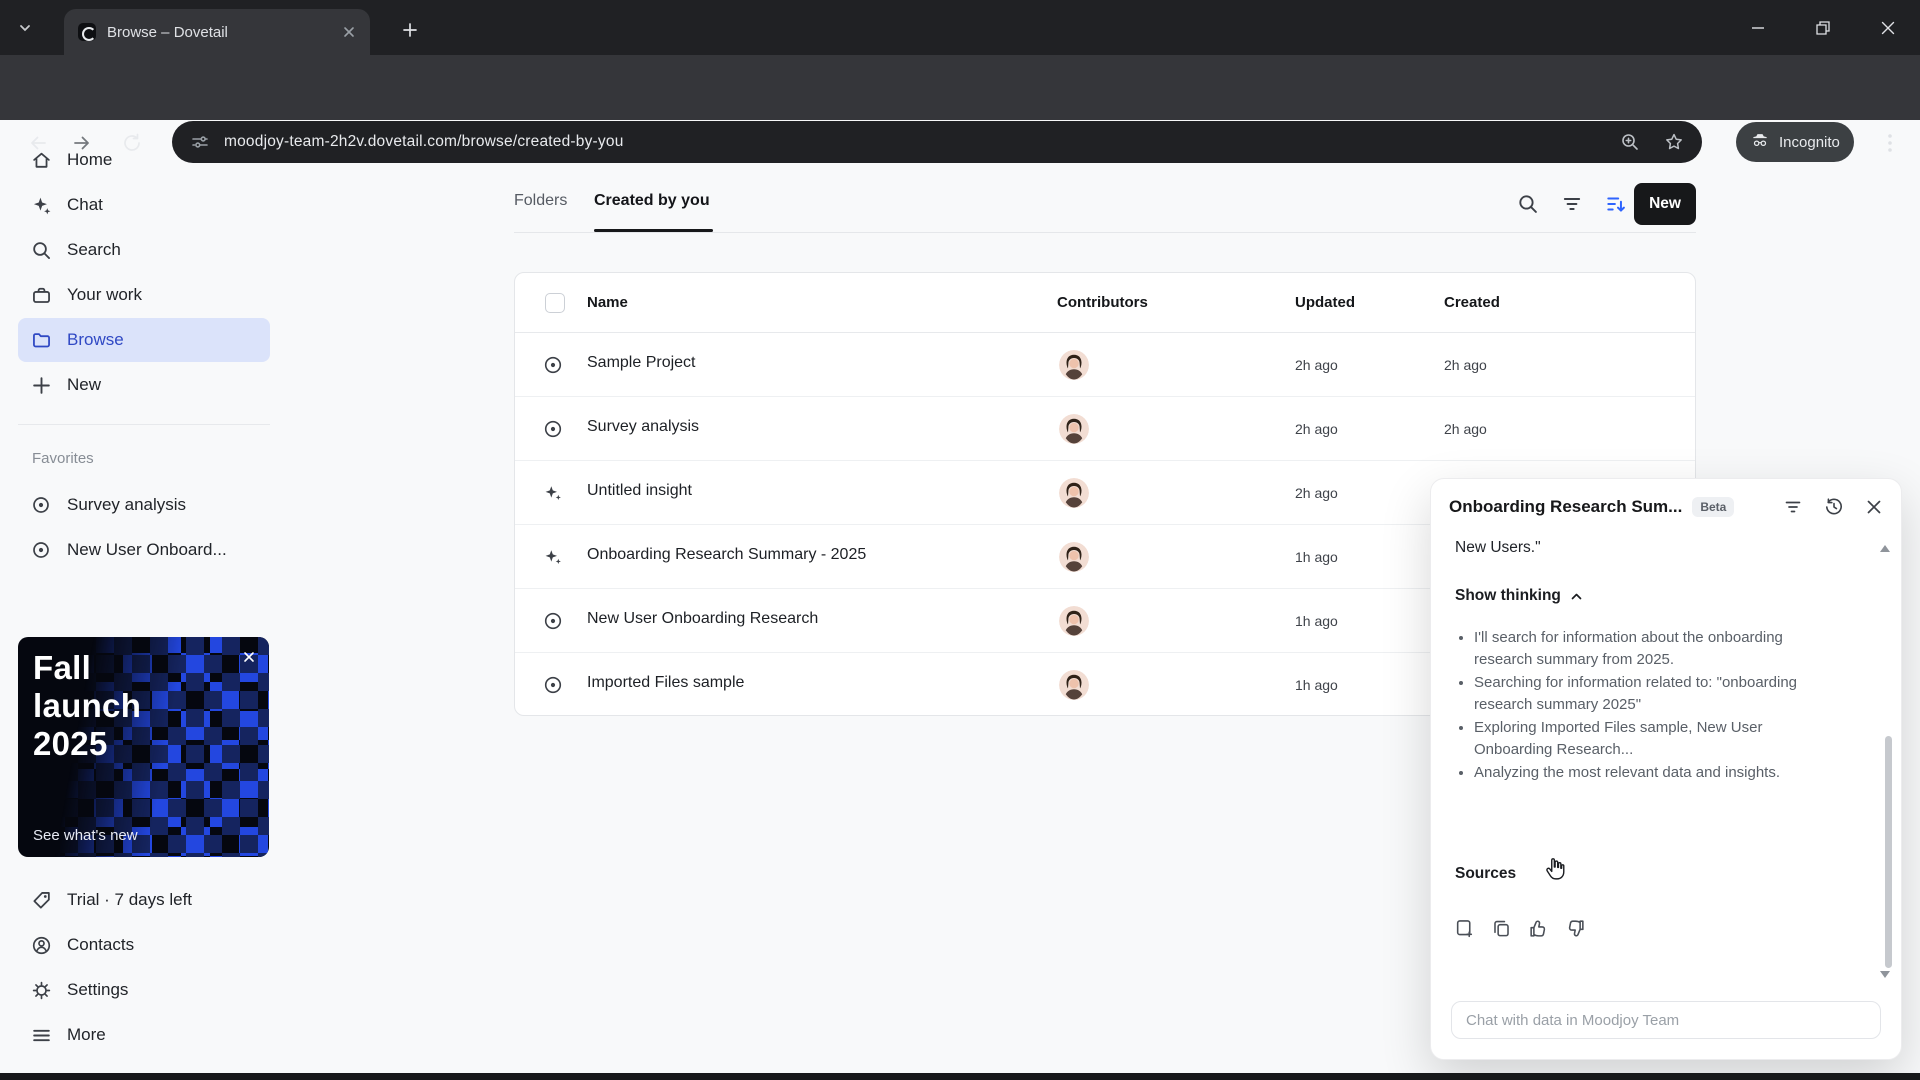 Image resolution: width=1920 pixels, height=1080 pixels. What do you see at coordinates (1464, 928) in the screenshot?
I see `add-highlight-icon` at bounding box center [1464, 928].